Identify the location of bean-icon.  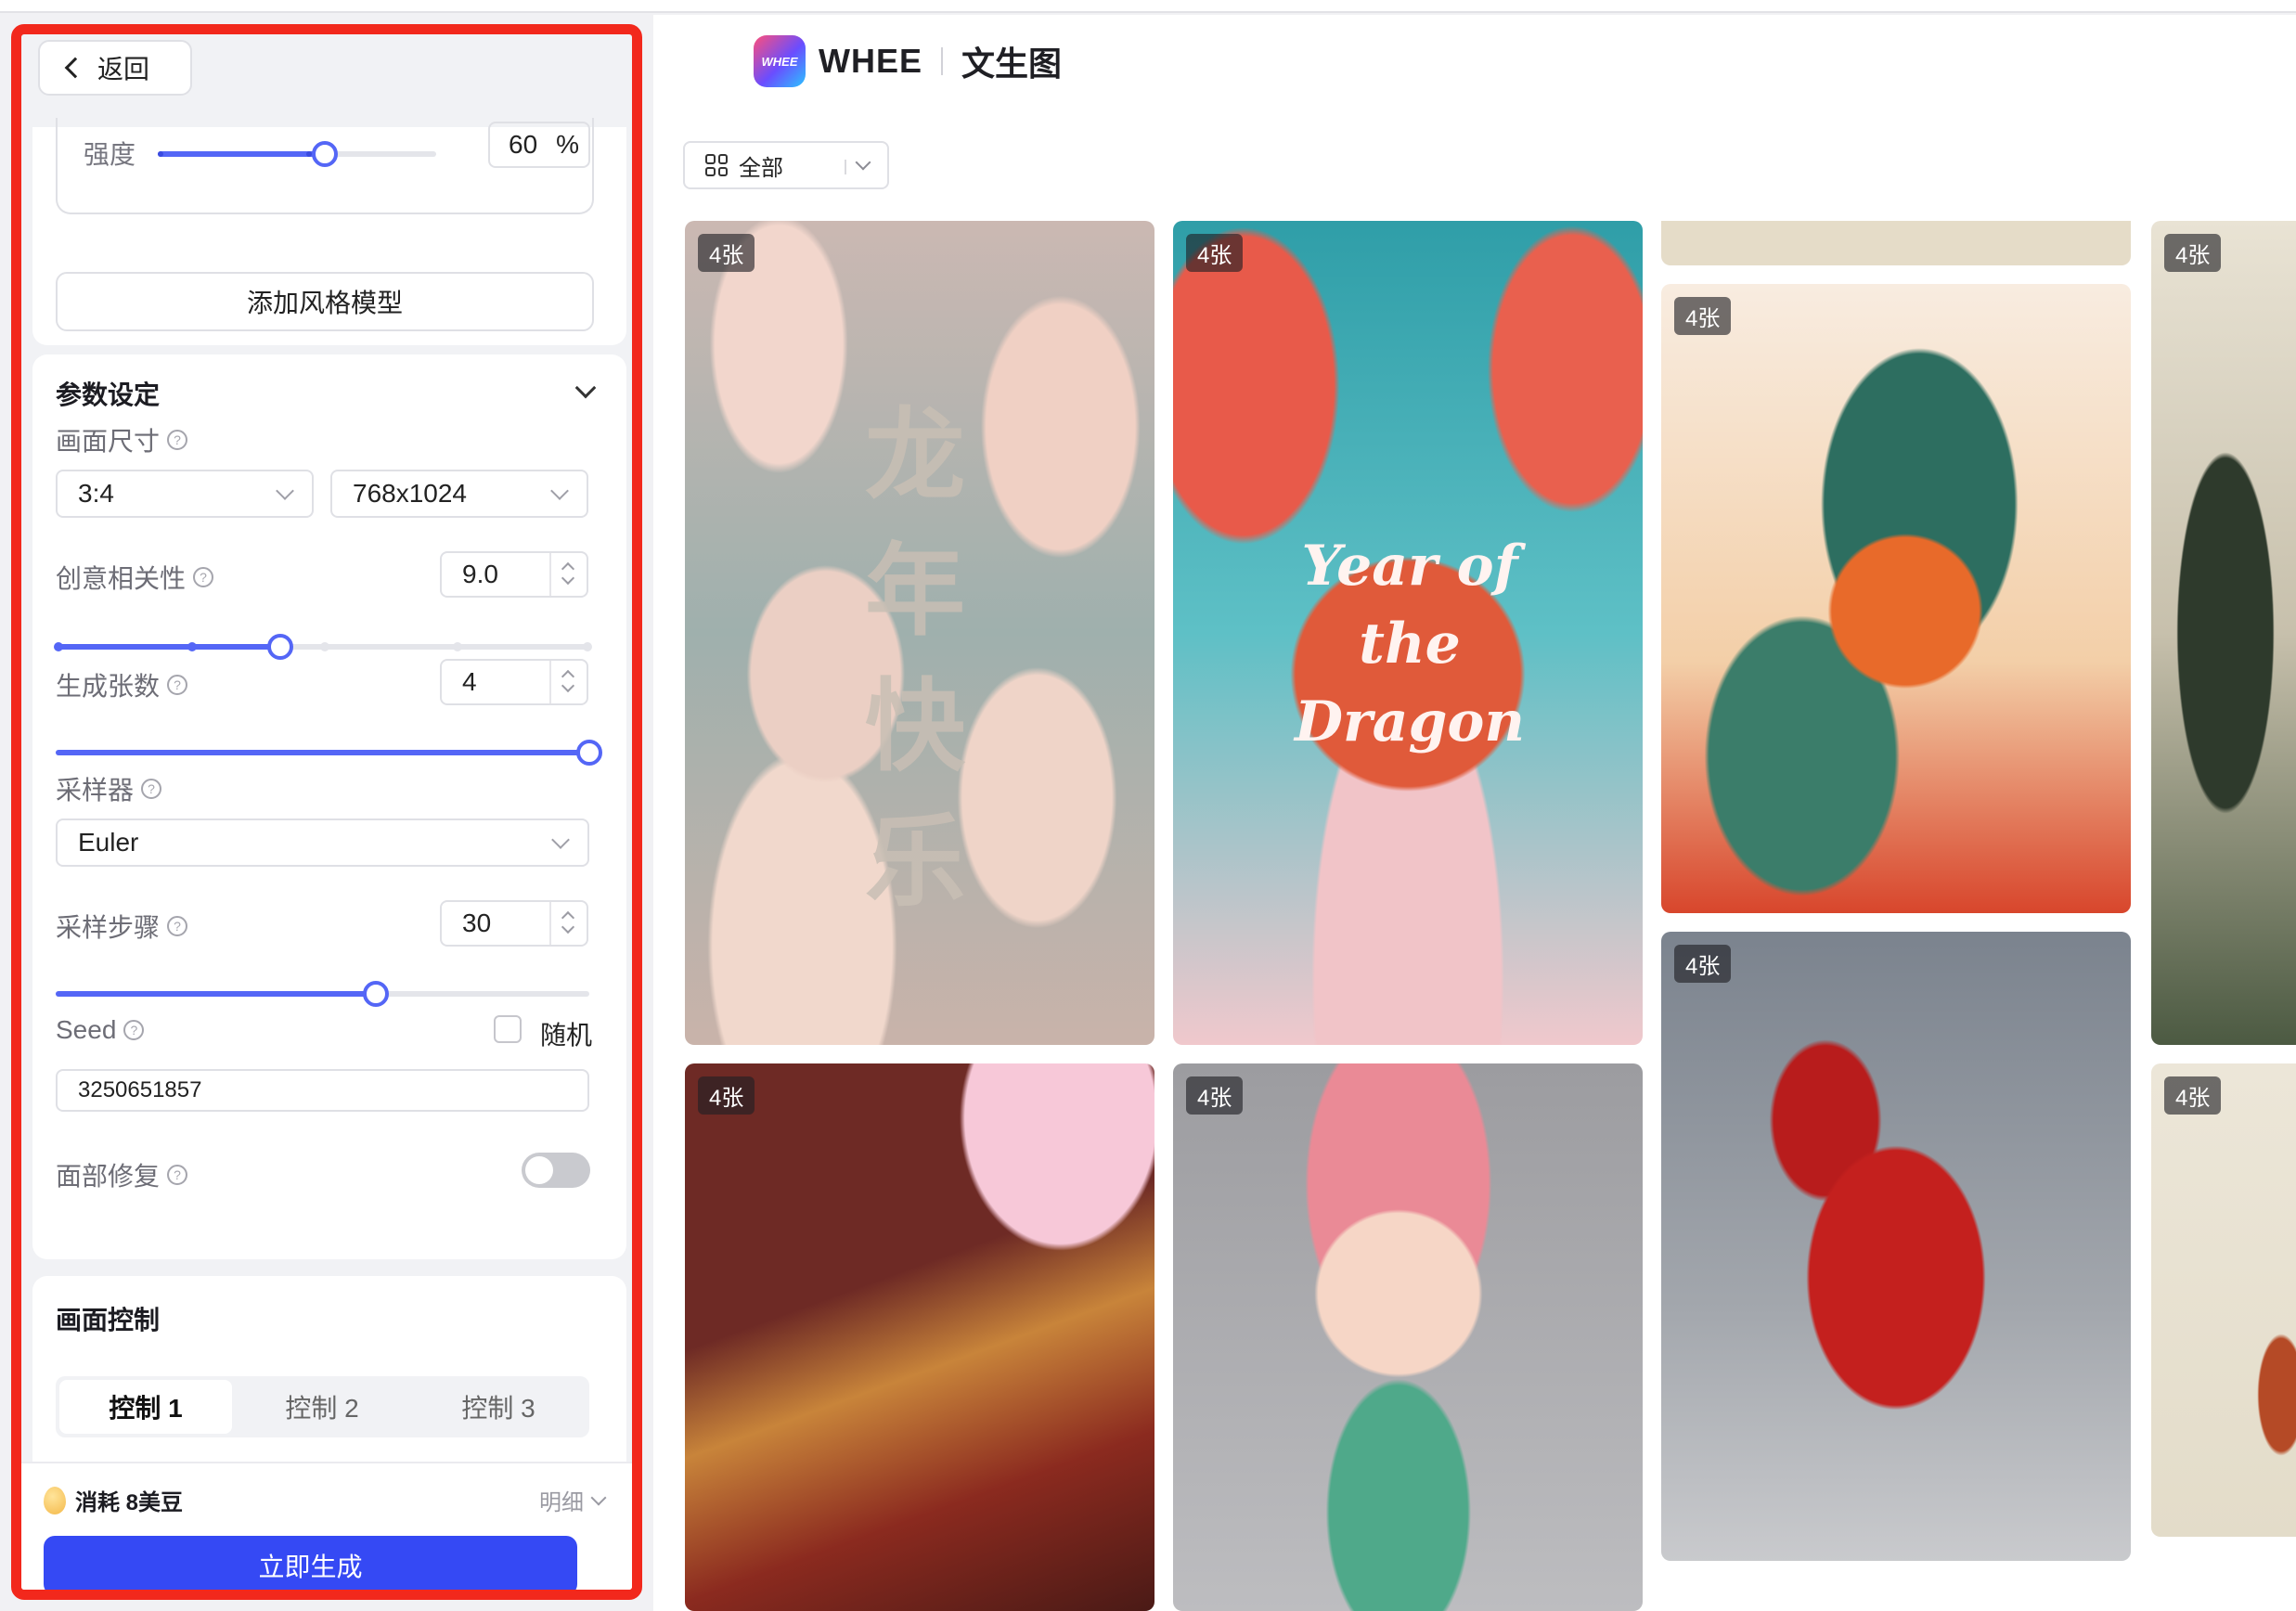
(55, 1500).